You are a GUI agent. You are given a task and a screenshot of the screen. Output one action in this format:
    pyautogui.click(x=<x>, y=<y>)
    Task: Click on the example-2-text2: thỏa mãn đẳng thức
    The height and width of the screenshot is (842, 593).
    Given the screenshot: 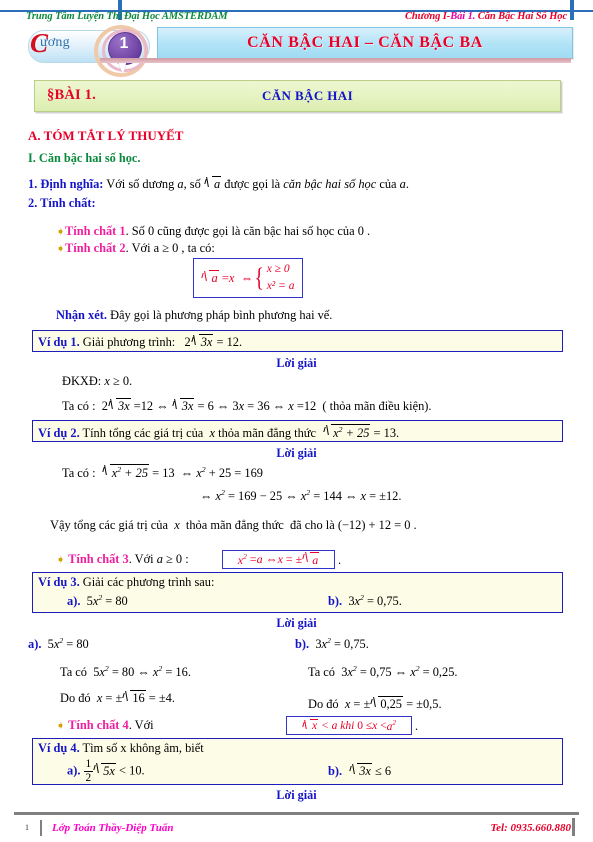 What is the action you would take?
    pyautogui.click(x=267, y=433)
    